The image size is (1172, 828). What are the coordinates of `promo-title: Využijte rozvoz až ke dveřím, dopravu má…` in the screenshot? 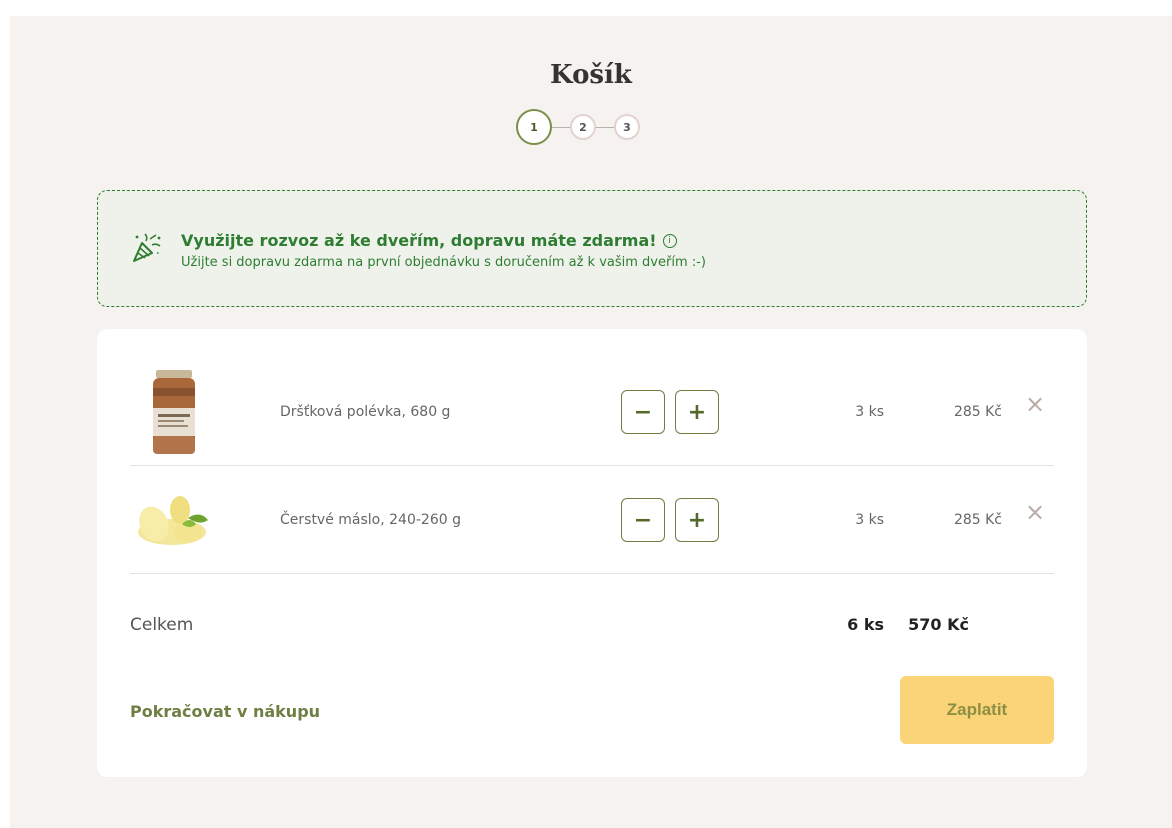 It's located at (429, 240).